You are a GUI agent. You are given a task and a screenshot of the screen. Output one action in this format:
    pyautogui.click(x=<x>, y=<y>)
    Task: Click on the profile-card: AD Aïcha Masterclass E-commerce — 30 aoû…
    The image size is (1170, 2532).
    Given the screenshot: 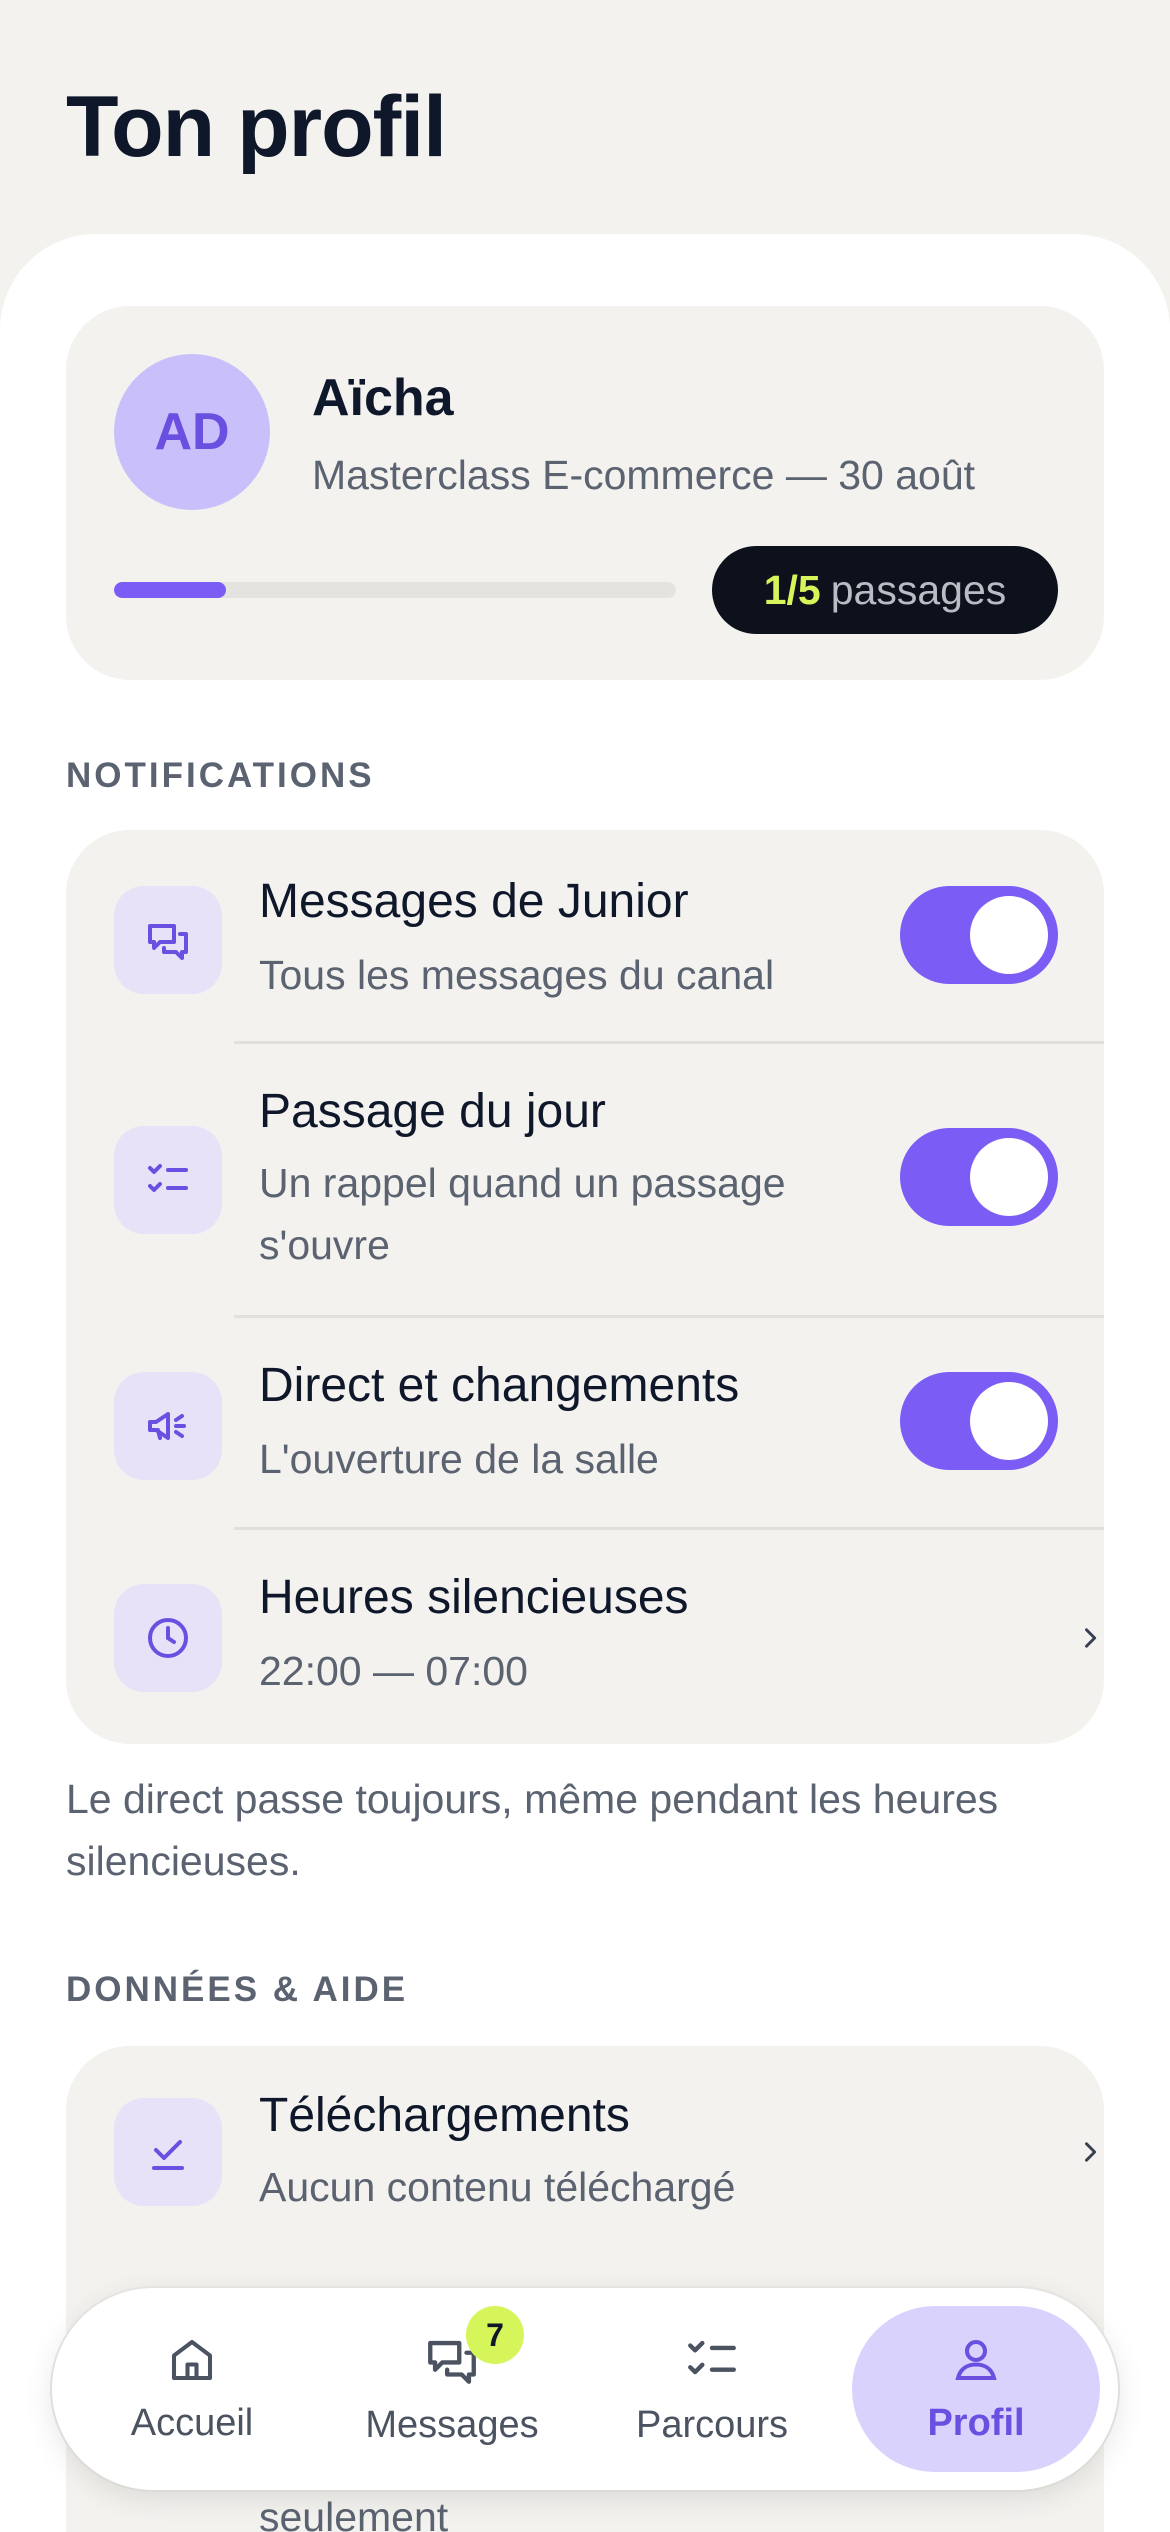 What is the action you would take?
    pyautogui.click(x=585, y=493)
    